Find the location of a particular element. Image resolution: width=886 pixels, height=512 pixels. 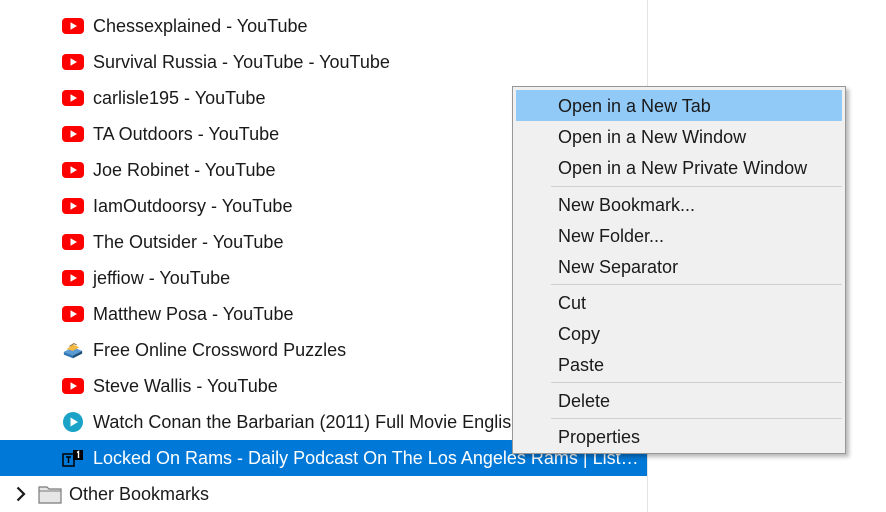

menu-properties: Properties is located at coordinates (679, 436).